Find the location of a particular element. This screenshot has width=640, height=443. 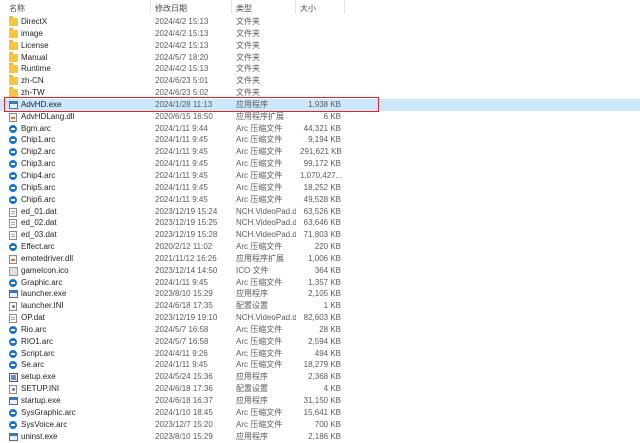

file-row: Bgm.arc 2024/1/11 9:44 Arc 压缩文件 44,321 KB is located at coordinates (320, 129).